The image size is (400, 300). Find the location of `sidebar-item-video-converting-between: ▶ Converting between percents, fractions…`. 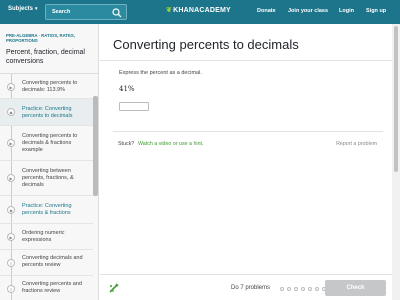

sidebar-item-video-converting-between: ▶ Converting between percents, fractions… is located at coordinates (46, 178).